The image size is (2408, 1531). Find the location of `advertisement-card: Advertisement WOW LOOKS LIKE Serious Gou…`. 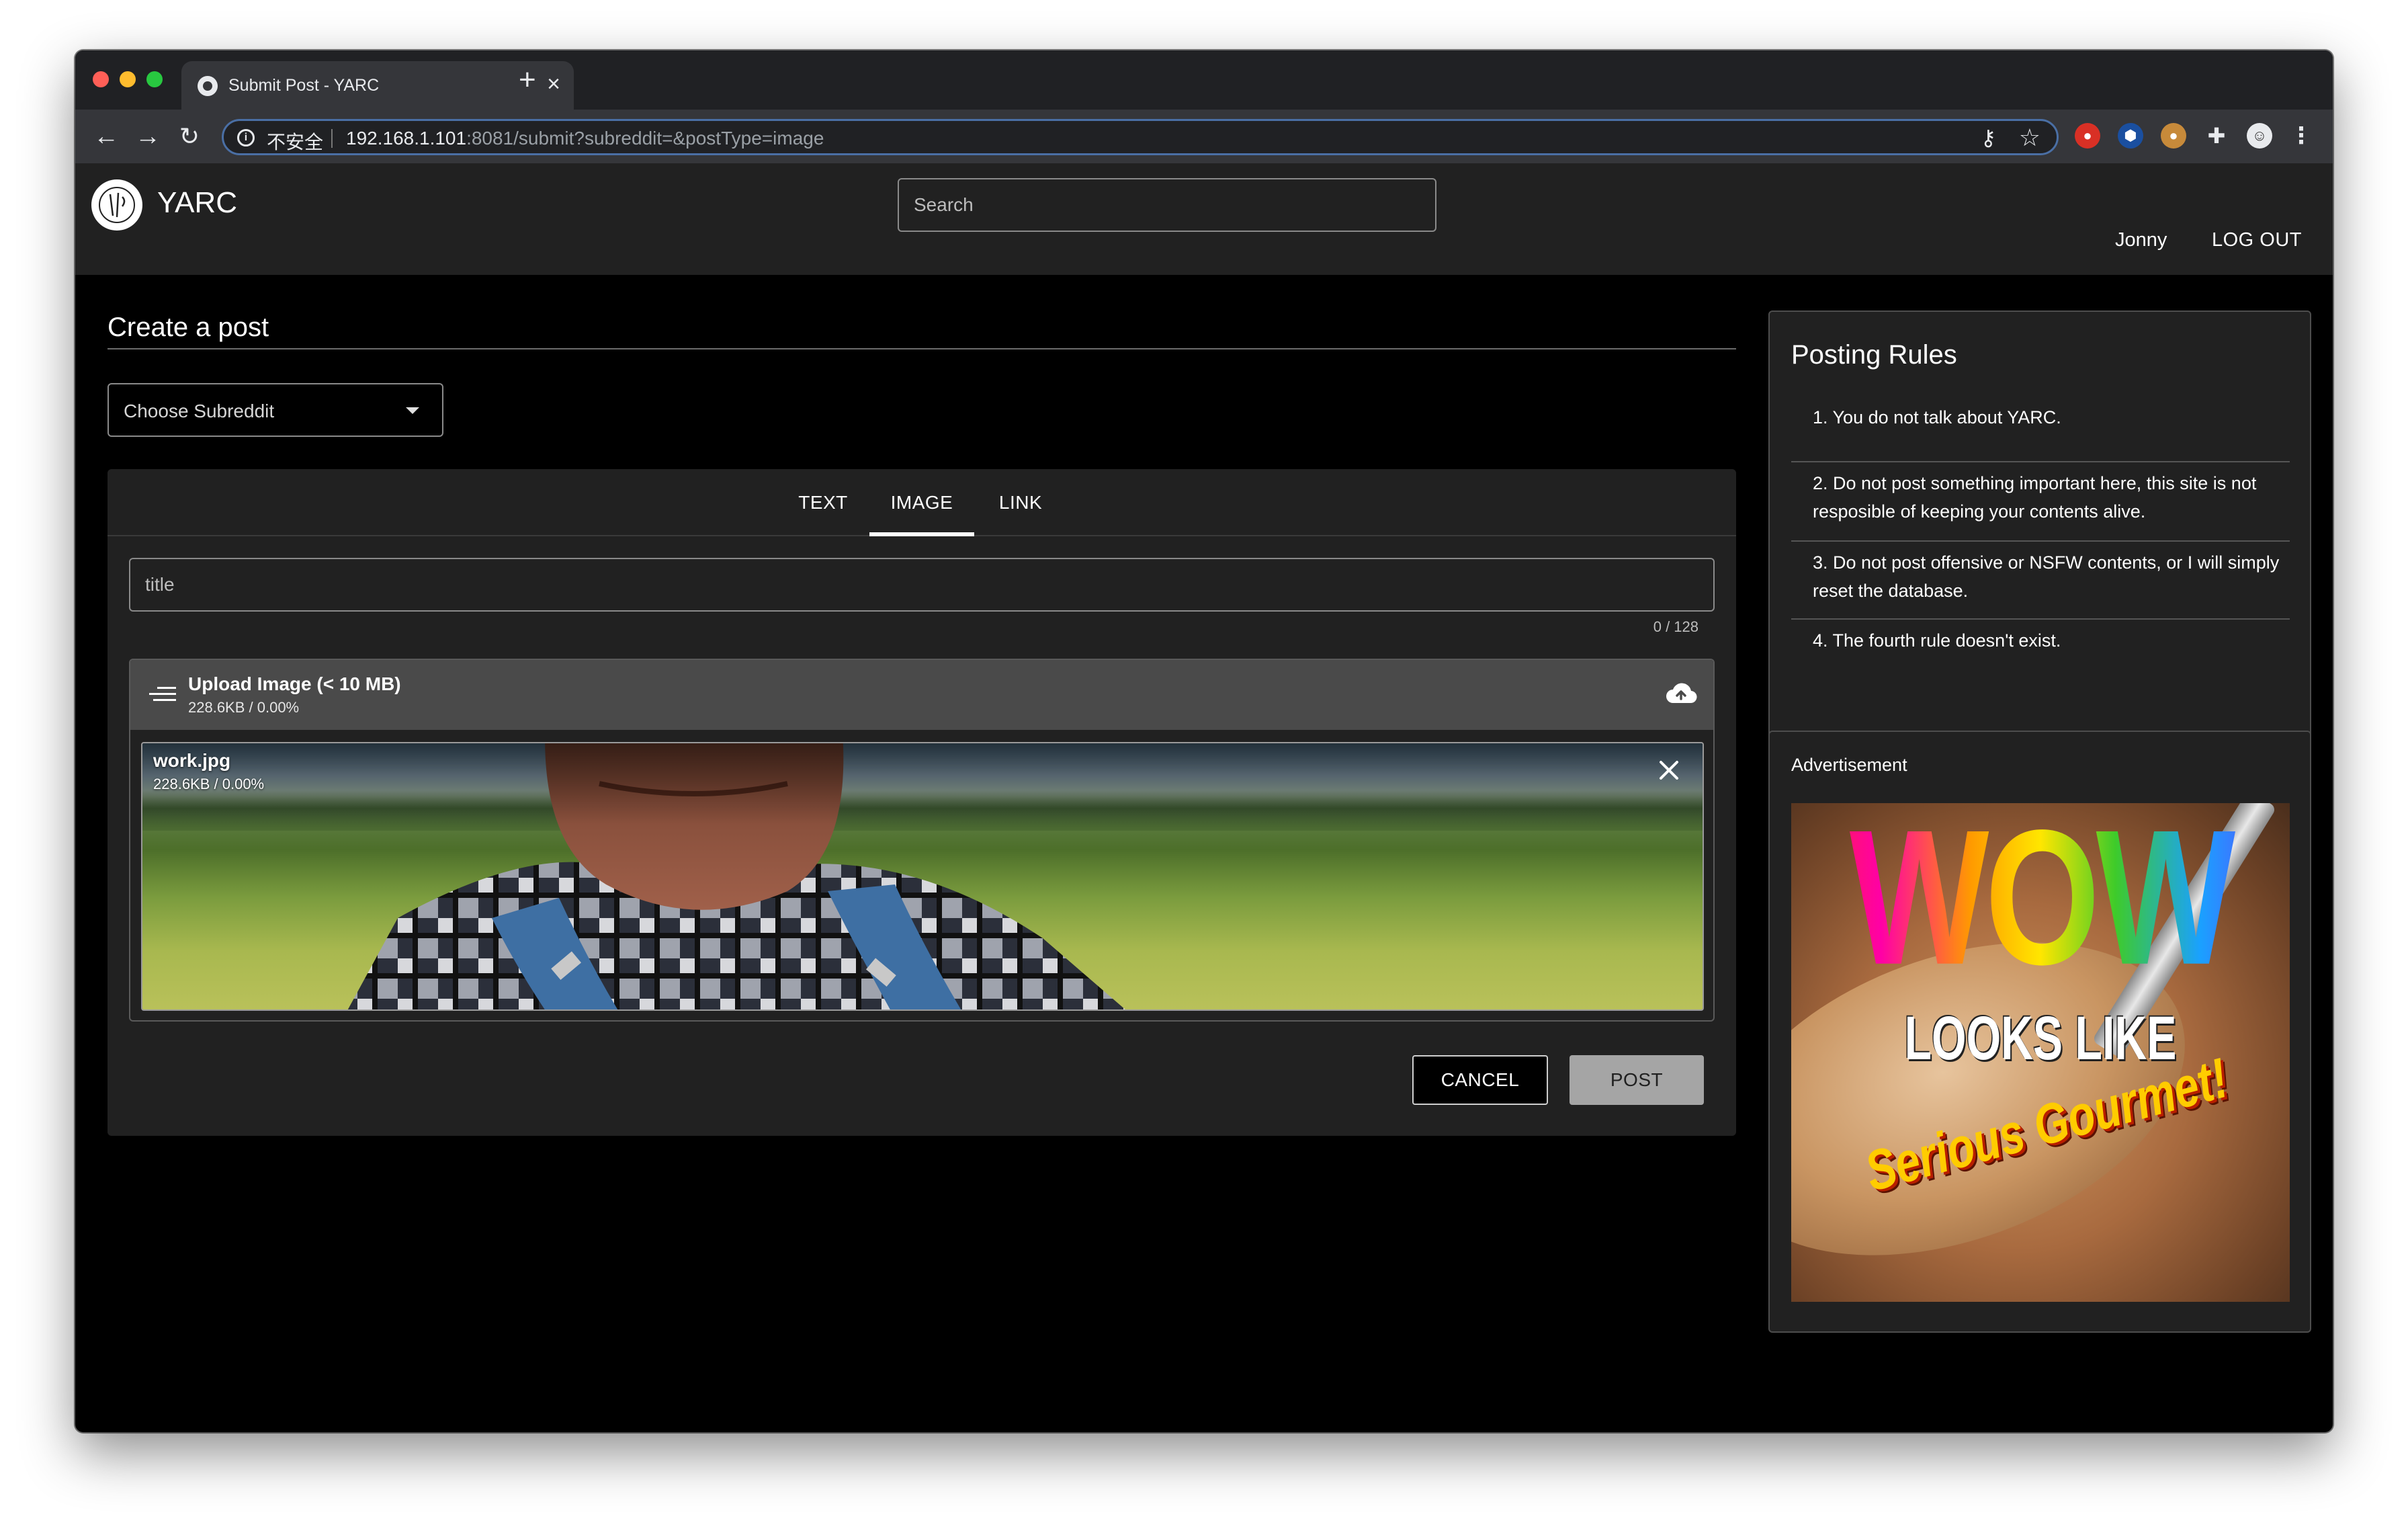

advertisement-card: Advertisement WOW LOOKS LIKE Serious Gou… is located at coordinates (2039, 1032).